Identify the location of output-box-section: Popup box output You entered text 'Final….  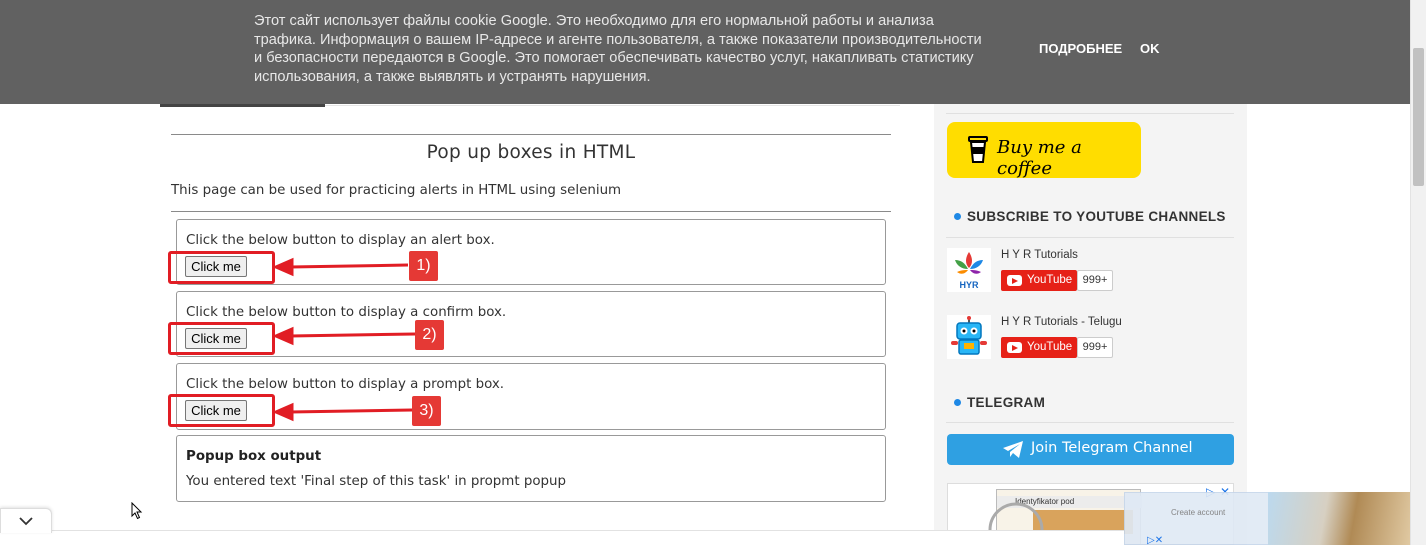
(531, 468).